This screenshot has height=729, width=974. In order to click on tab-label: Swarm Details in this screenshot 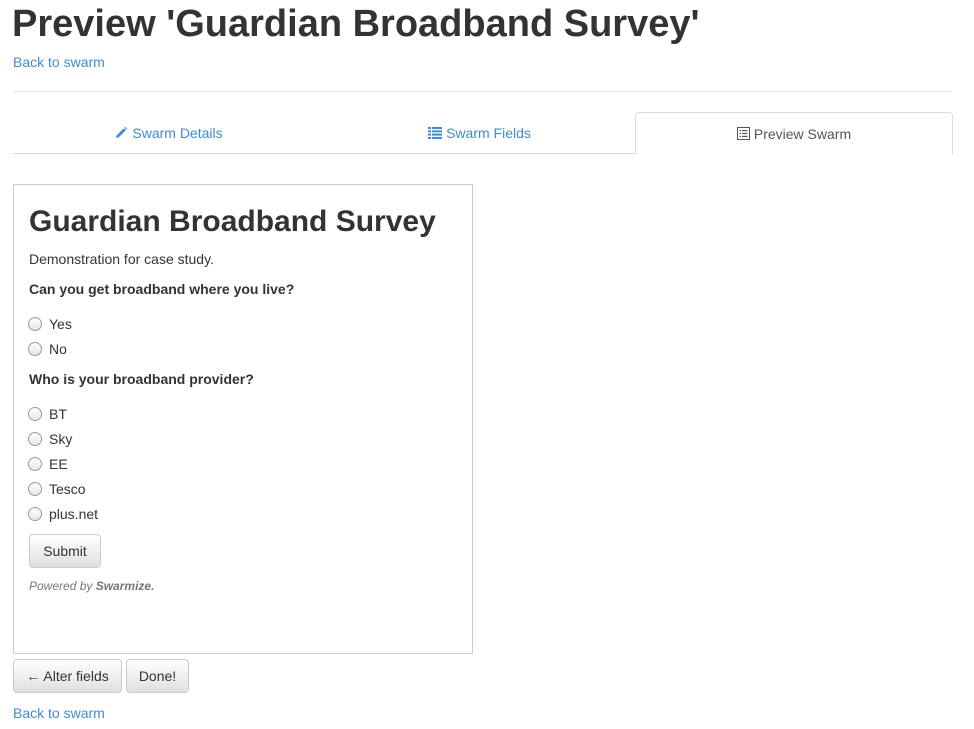, I will do `click(177, 133)`.